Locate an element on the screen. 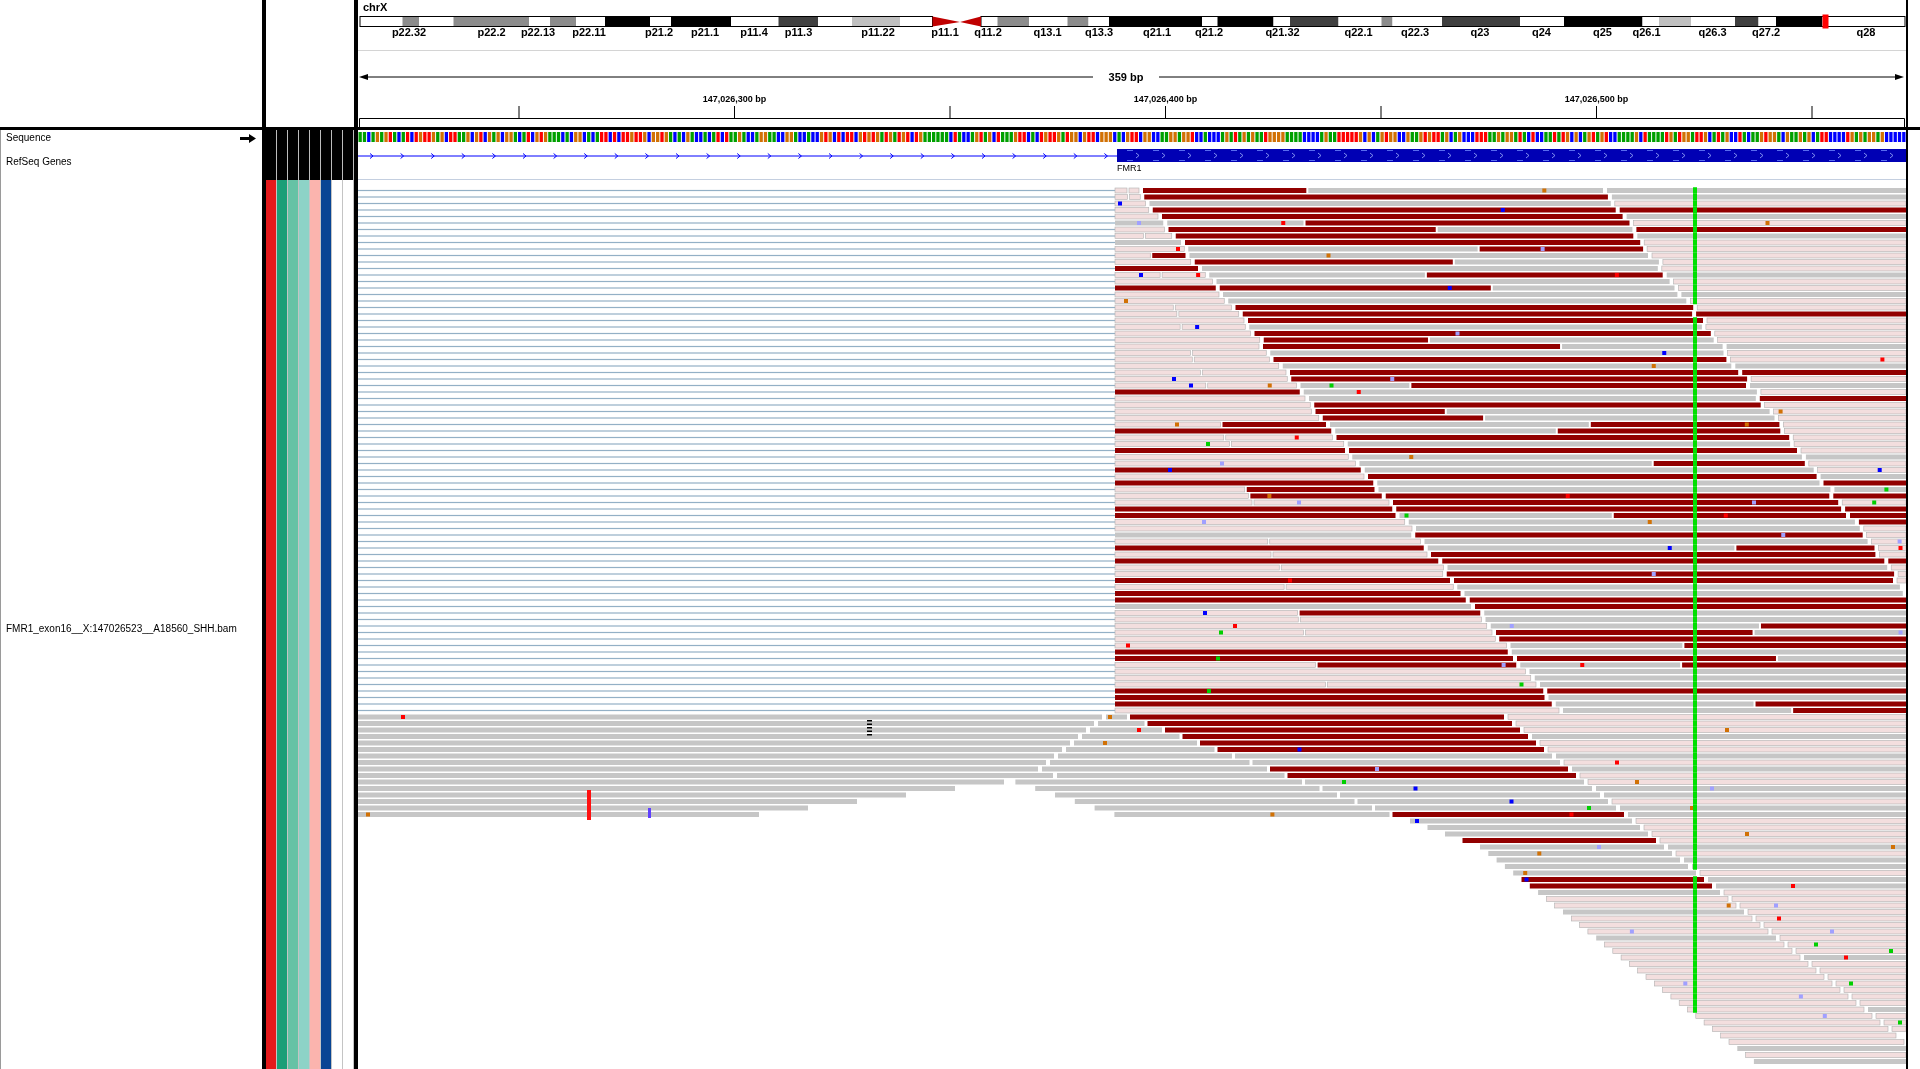 Image resolution: width=1920 pixels, height=1069 pixels. band-label: p22.2 is located at coordinates (491, 32).